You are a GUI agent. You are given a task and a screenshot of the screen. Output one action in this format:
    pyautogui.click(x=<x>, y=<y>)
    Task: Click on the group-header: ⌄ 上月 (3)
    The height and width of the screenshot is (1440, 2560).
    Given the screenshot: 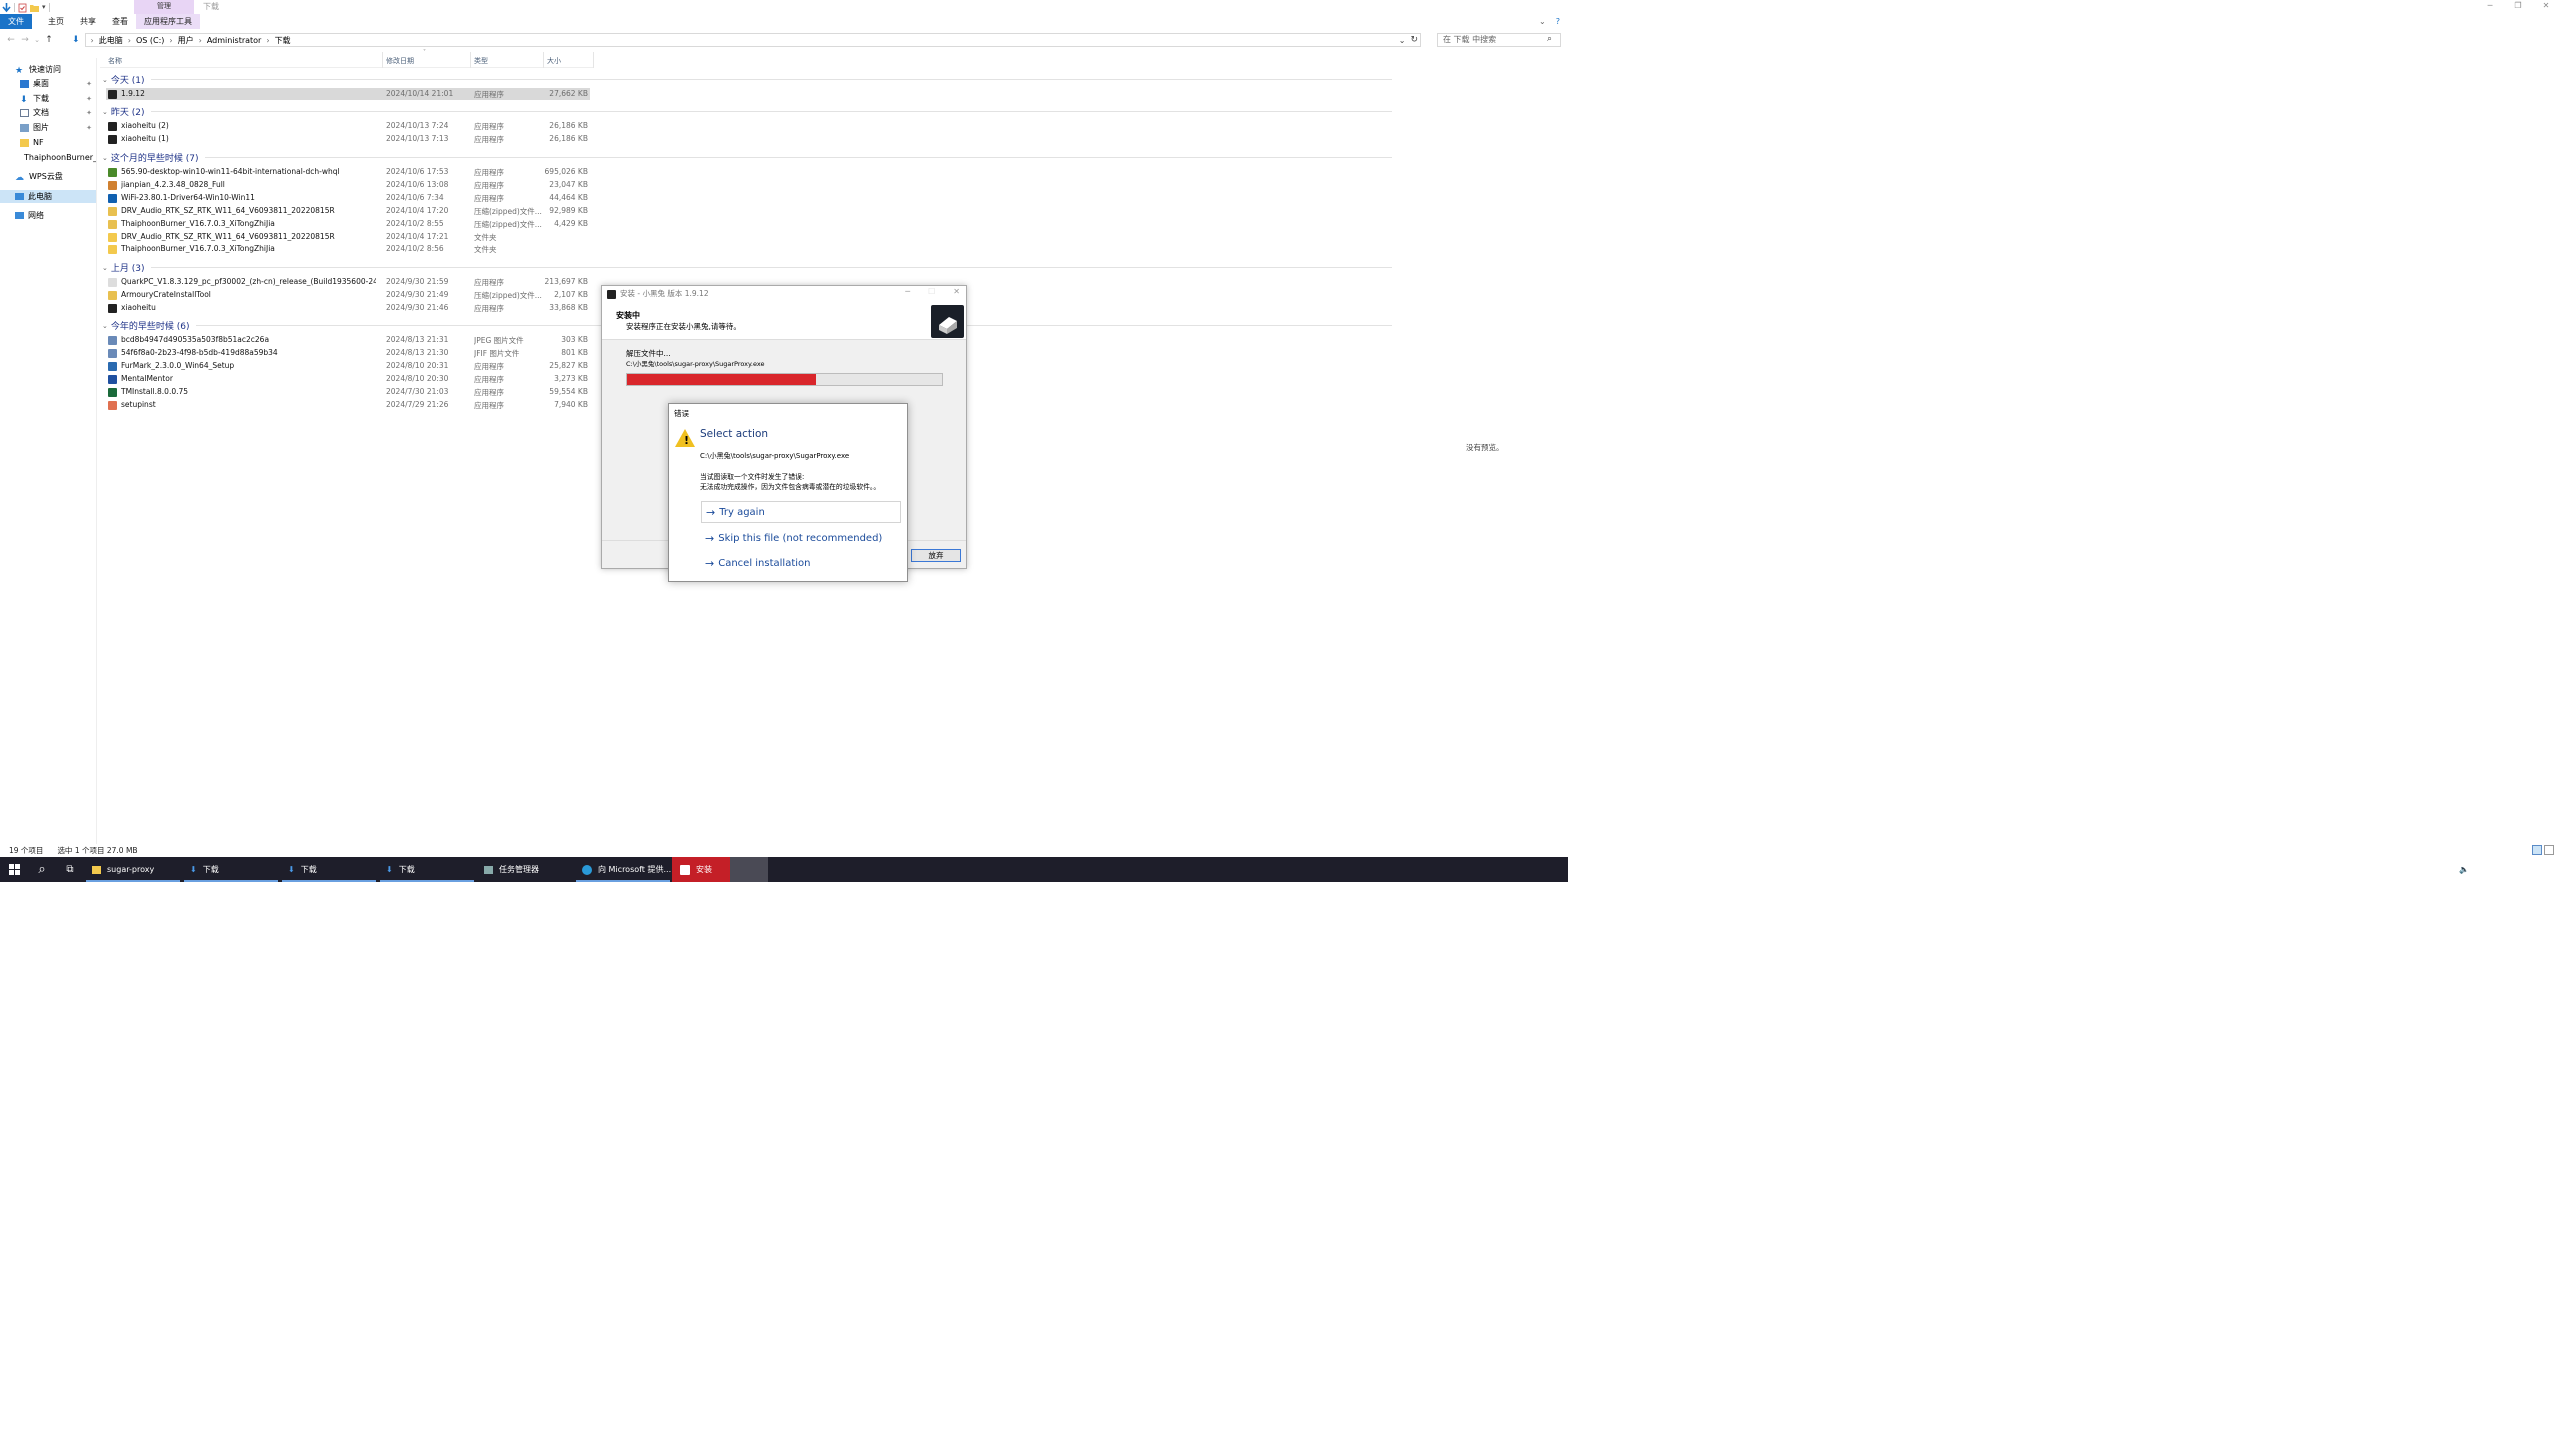 What is the action you would take?
    pyautogui.click(x=747, y=267)
    